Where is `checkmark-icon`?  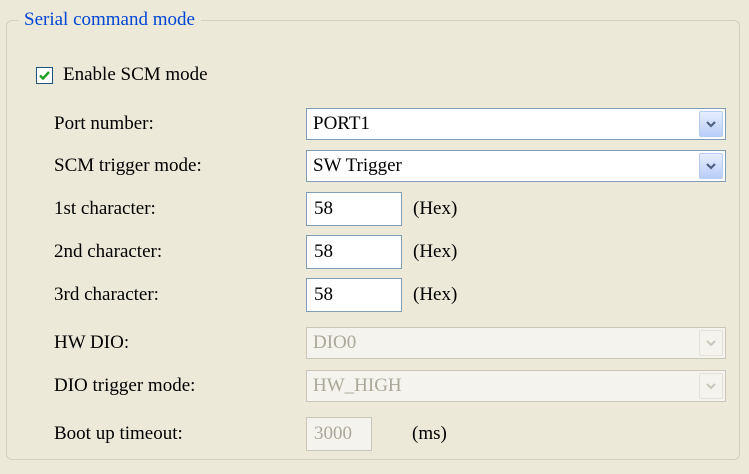
checkmark-icon is located at coordinates (44, 75).